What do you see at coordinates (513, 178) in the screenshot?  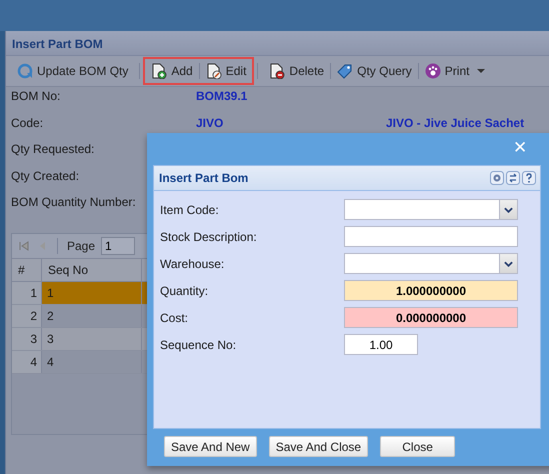 I see `swap-icon` at bounding box center [513, 178].